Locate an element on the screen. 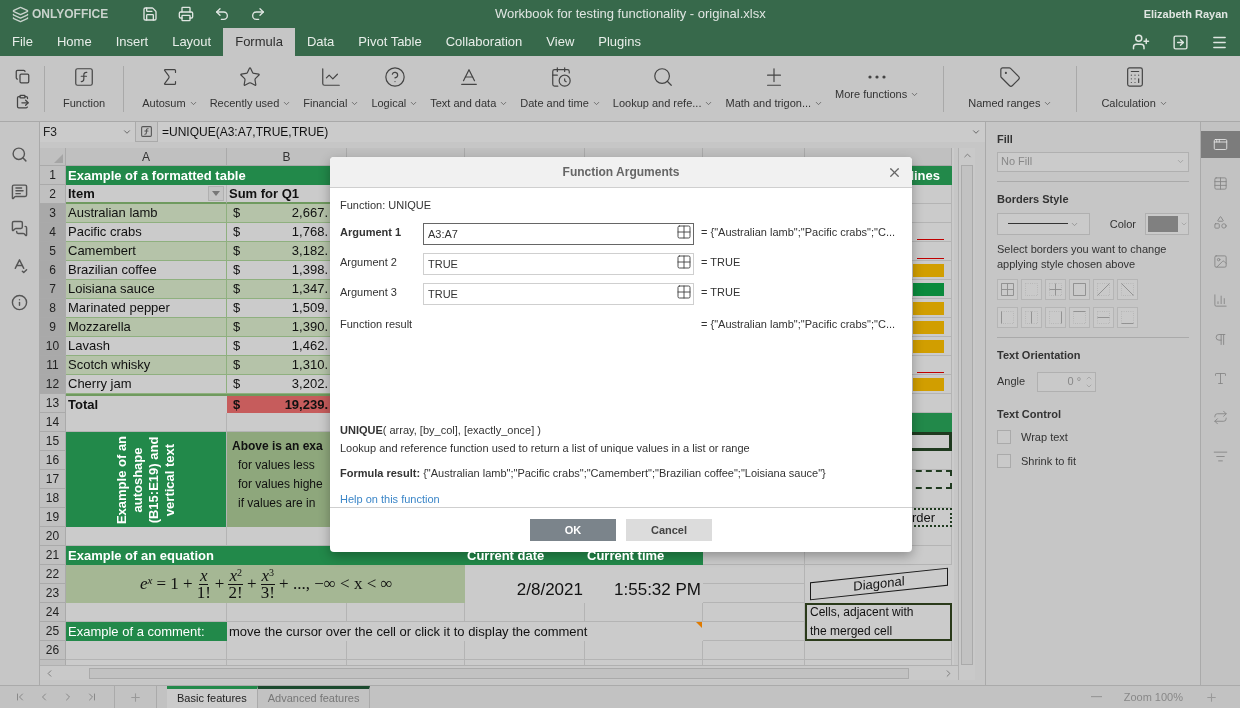 The image size is (1240, 708). save-button is located at coordinates (150, 14).